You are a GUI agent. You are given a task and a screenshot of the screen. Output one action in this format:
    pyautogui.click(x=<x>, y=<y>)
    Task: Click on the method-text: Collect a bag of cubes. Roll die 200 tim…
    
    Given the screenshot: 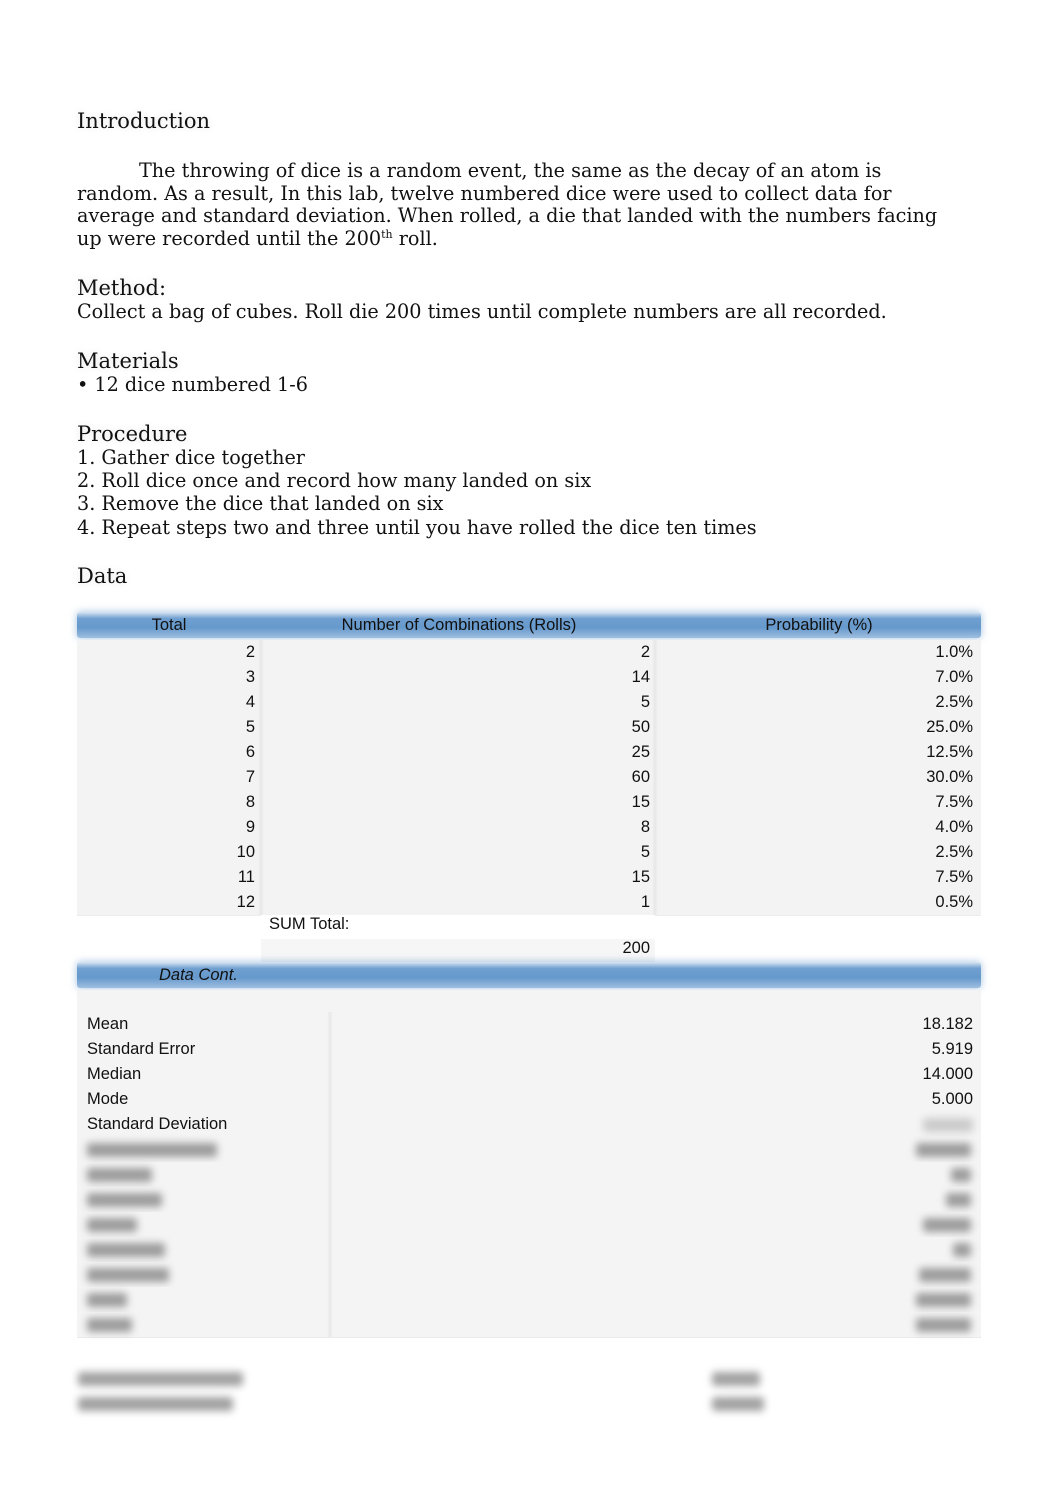 What is the action you would take?
    pyautogui.click(x=482, y=311)
    